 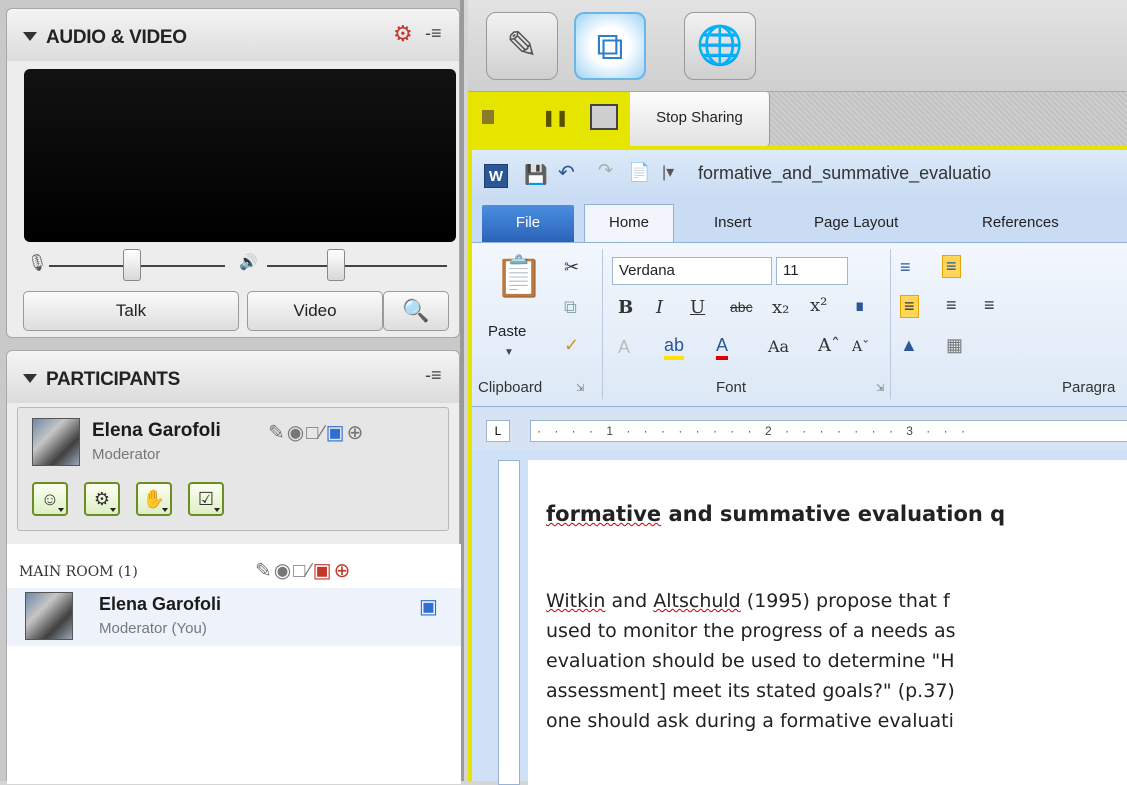 What do you see at coordinates (356, 433) in the screenshot?
I see `web-permission-icon: ⊕` at bounding box center [356, 433].